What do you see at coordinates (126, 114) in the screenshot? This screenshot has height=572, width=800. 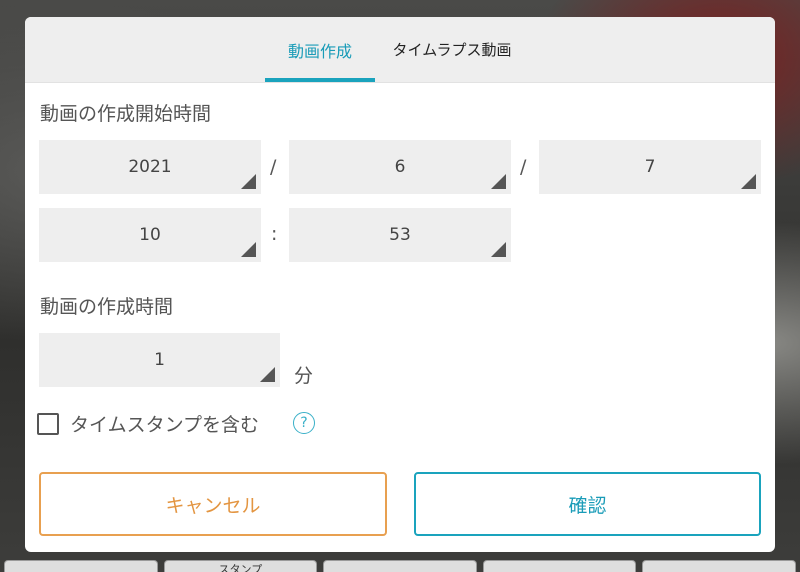 I see `start-time-label: 動画の作成開始時間` at bounding box center [126, 114].